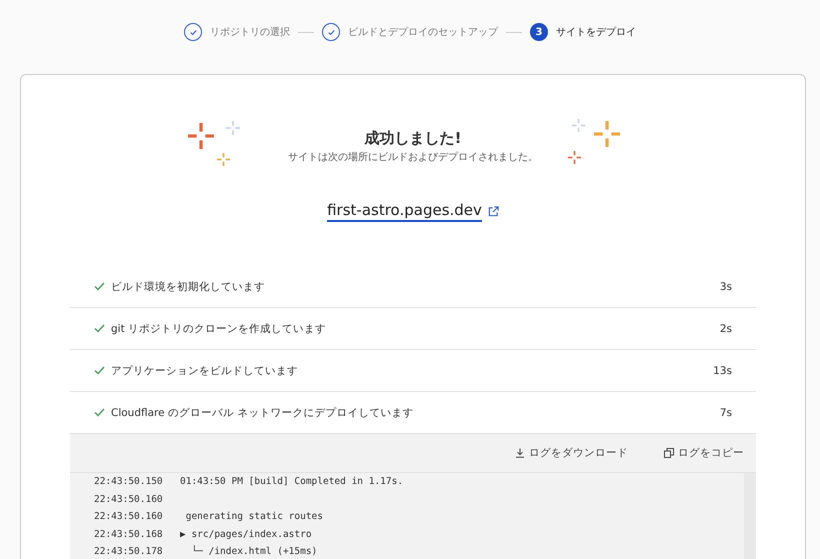  What do you see at coordinates (413, 157) in the screenshot?
I see `success-message: サイトは次の場所にビルドおよびデプロイされました。` at bounding box center [413, 157].